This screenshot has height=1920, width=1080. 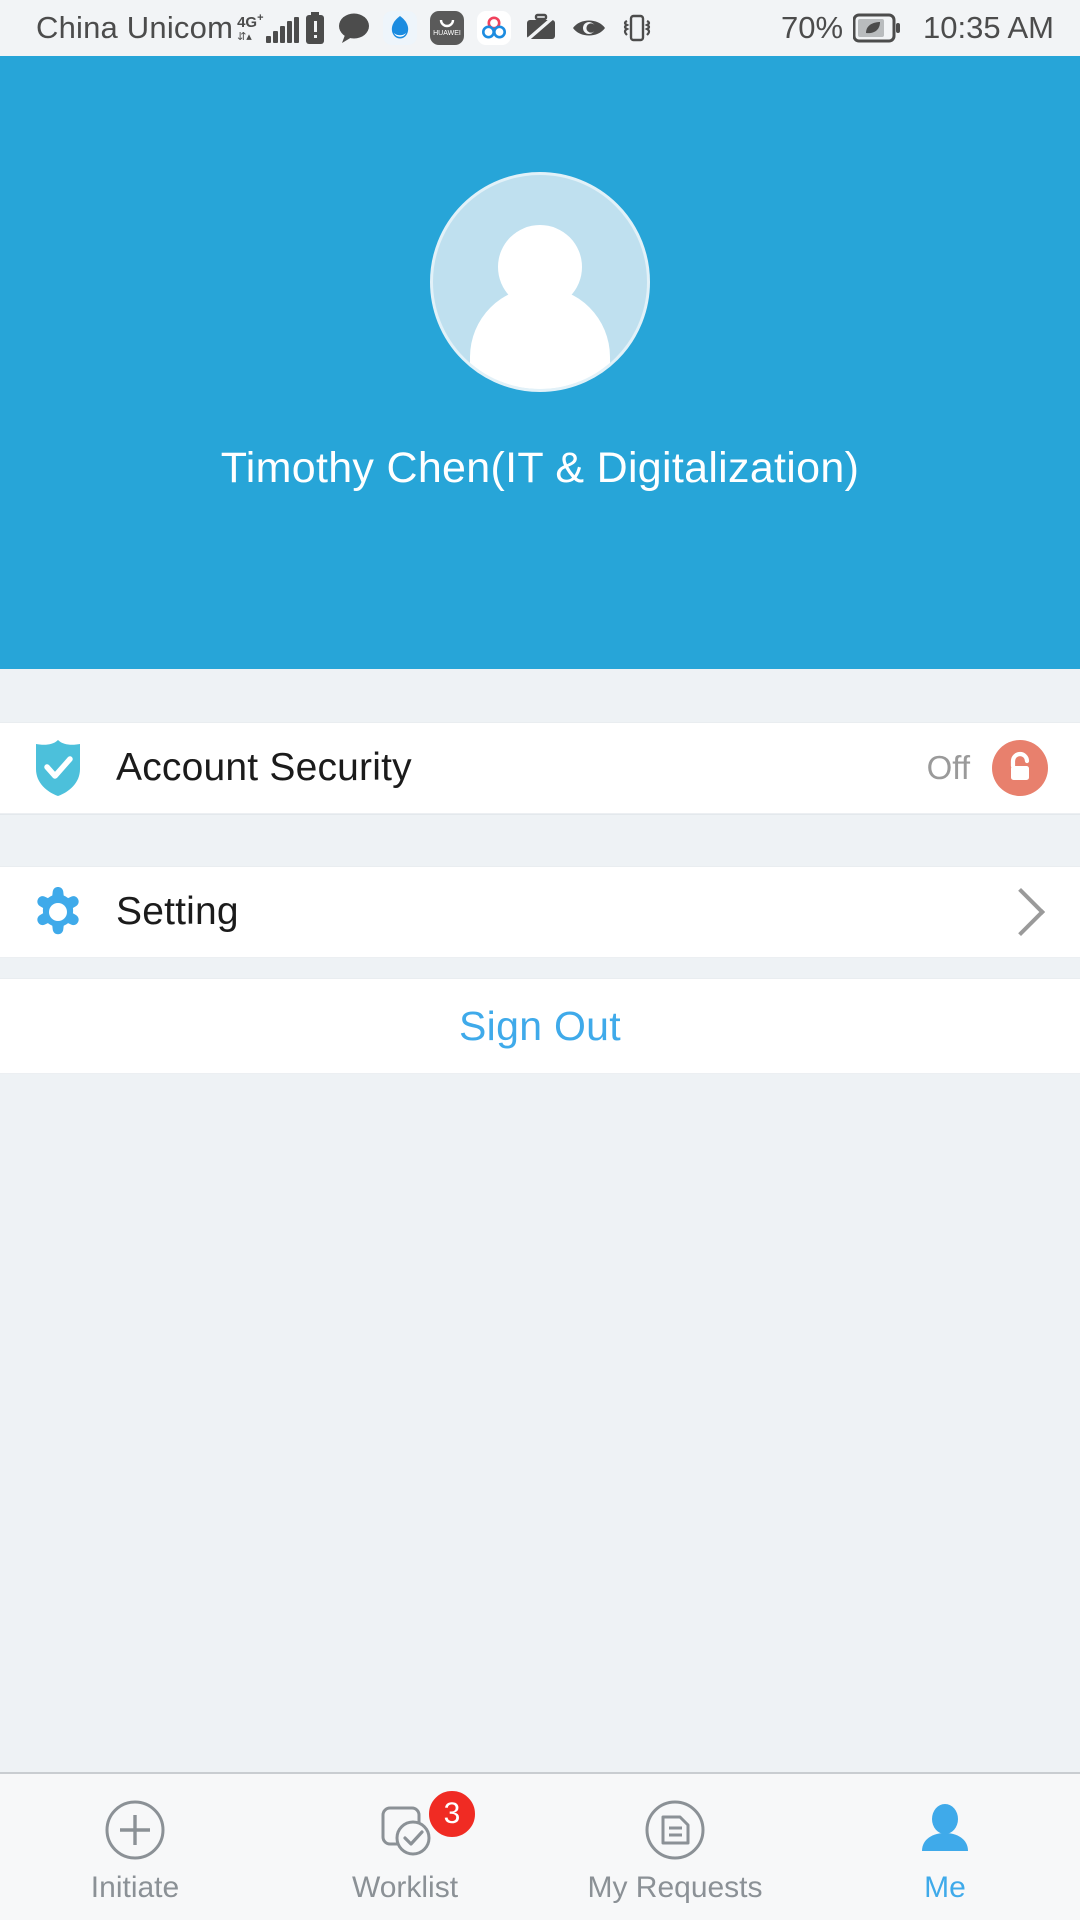 What do you see at coordinates (675, 1887) in the screenshot?
I see `tab-my-requests-label: My Requests` at bounding box center [675, 1887].